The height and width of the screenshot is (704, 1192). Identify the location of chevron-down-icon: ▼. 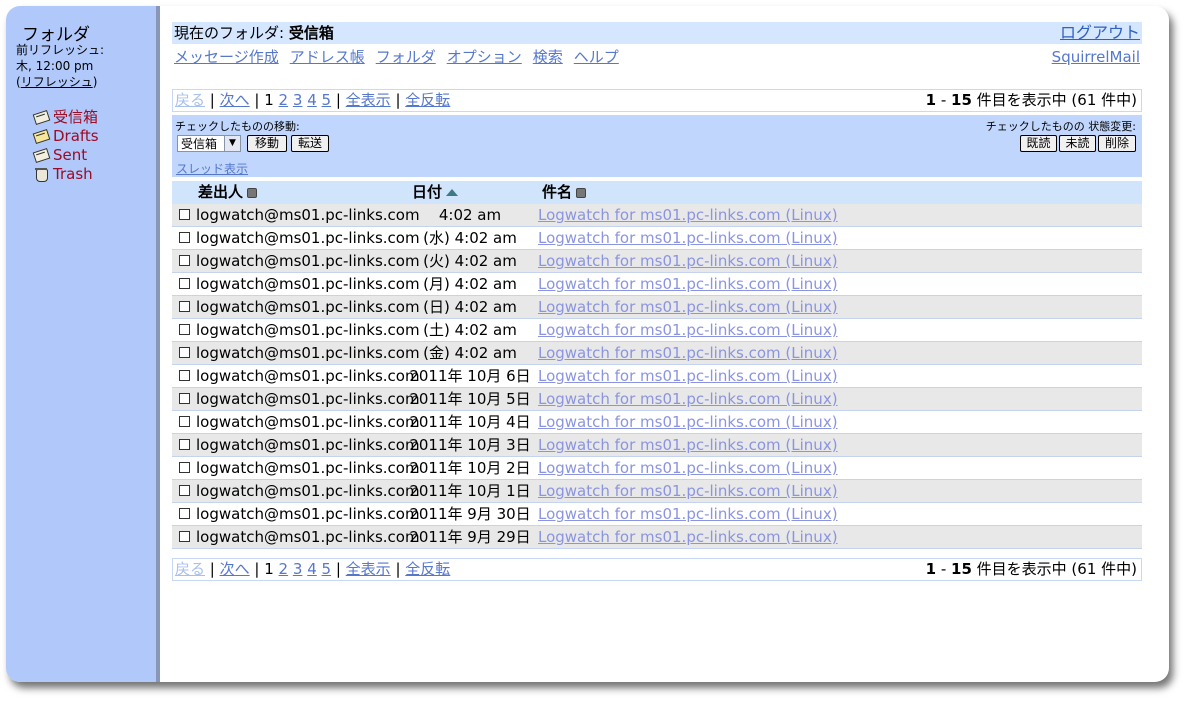
(232, 143).